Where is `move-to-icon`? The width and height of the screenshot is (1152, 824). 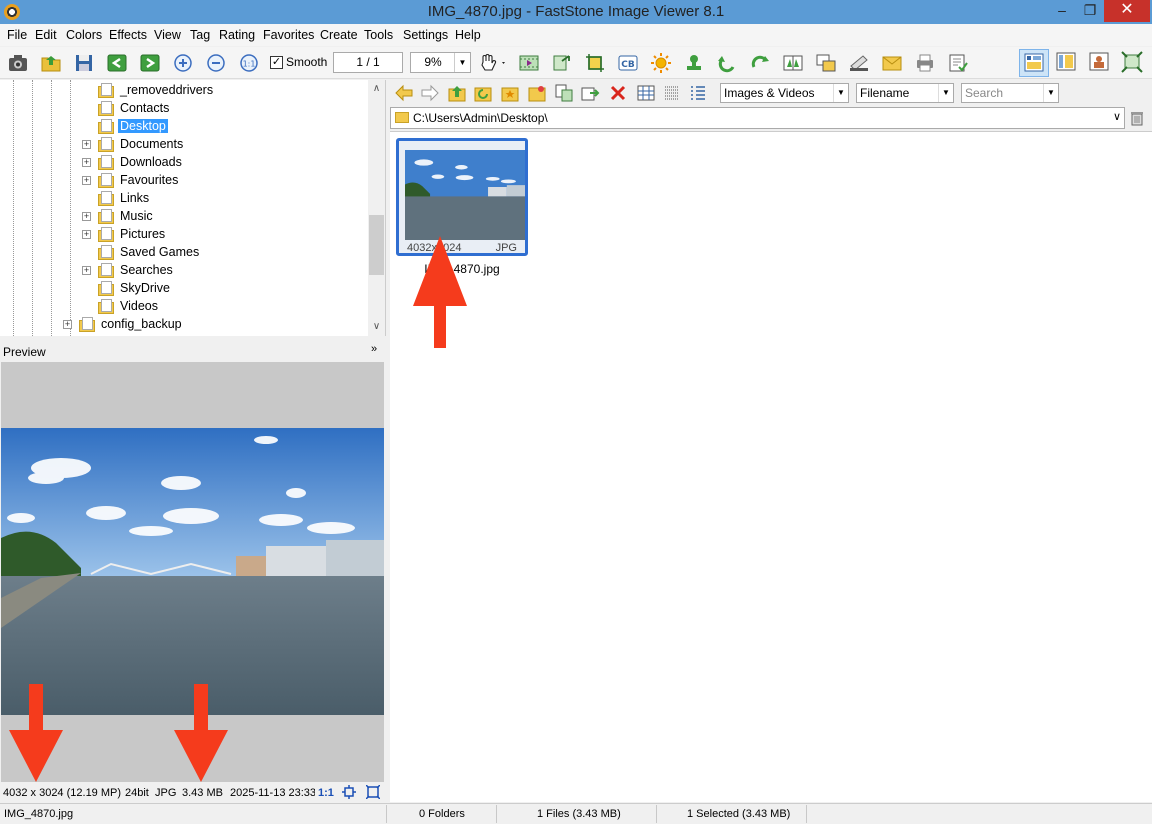 move-to-icon is located at coordinates (590, 93).